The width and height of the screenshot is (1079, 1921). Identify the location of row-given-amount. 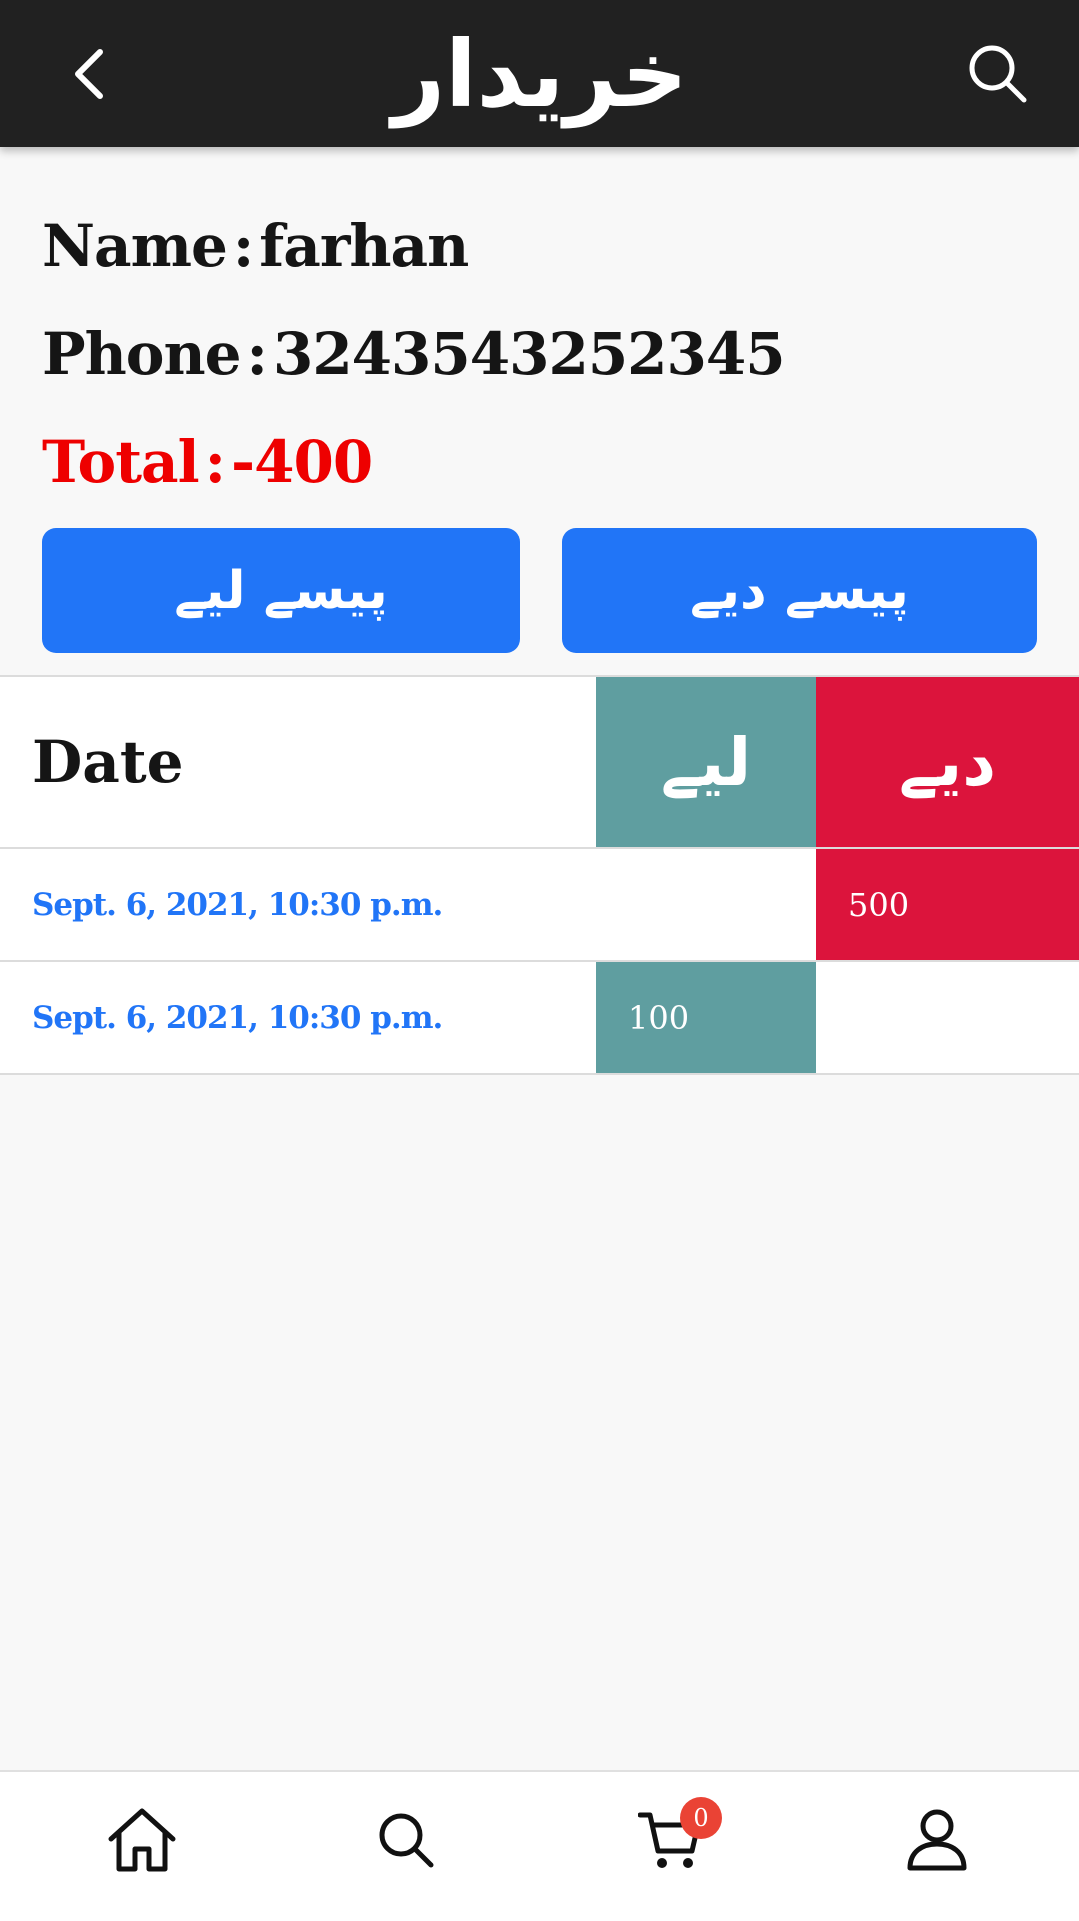
(947, 1017).